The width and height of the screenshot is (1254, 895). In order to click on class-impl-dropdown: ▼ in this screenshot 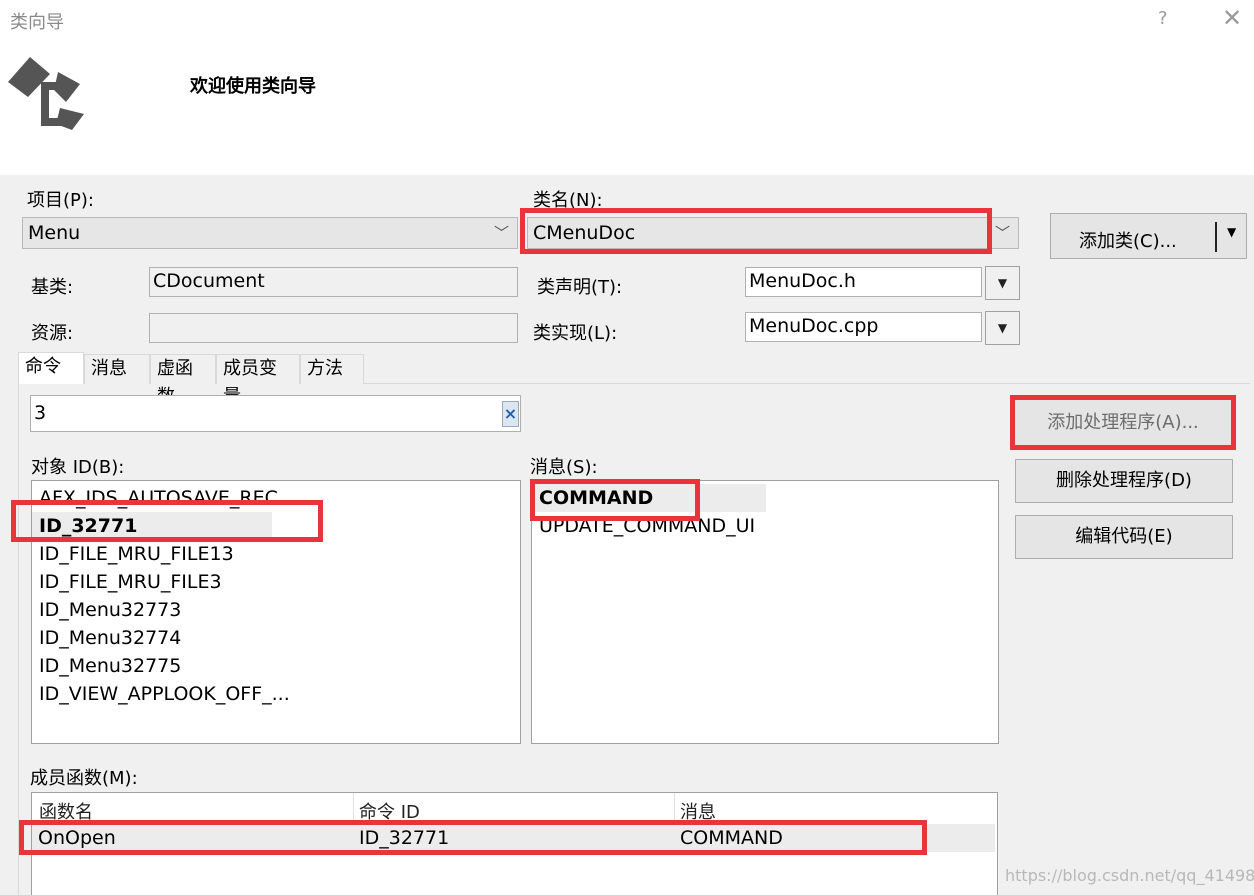, I will do `click(1002, 328)`.